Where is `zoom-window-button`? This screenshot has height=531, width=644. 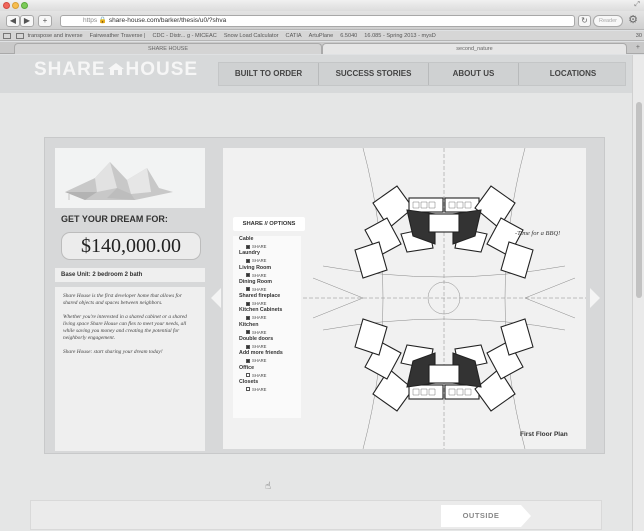 zoom-window-button is located at coordinates (24, 5).